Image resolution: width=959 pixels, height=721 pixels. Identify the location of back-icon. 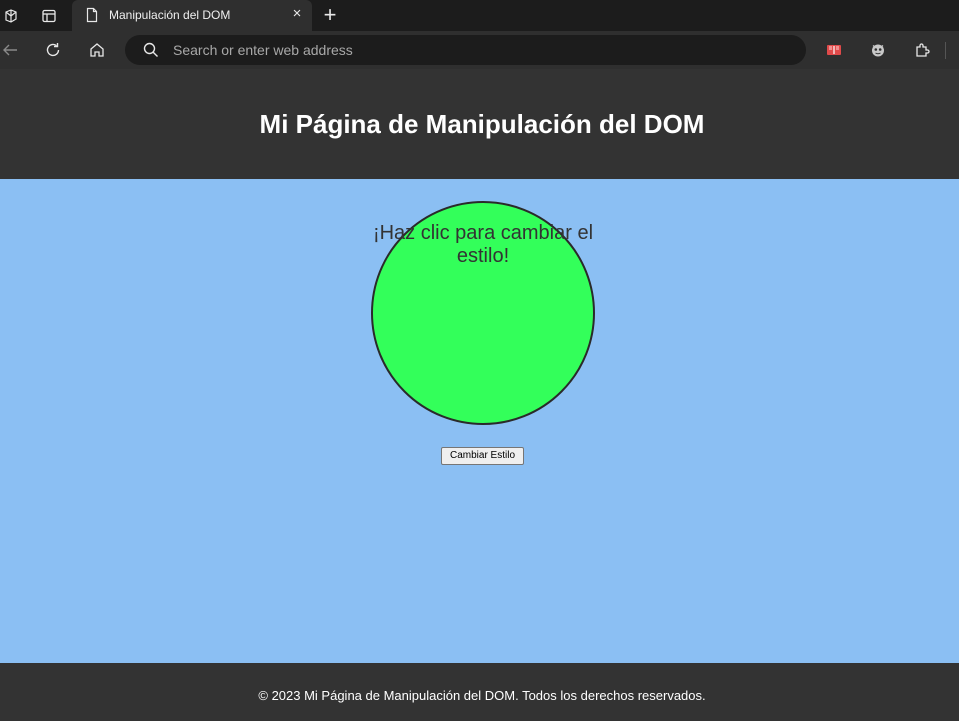
(10, 50).